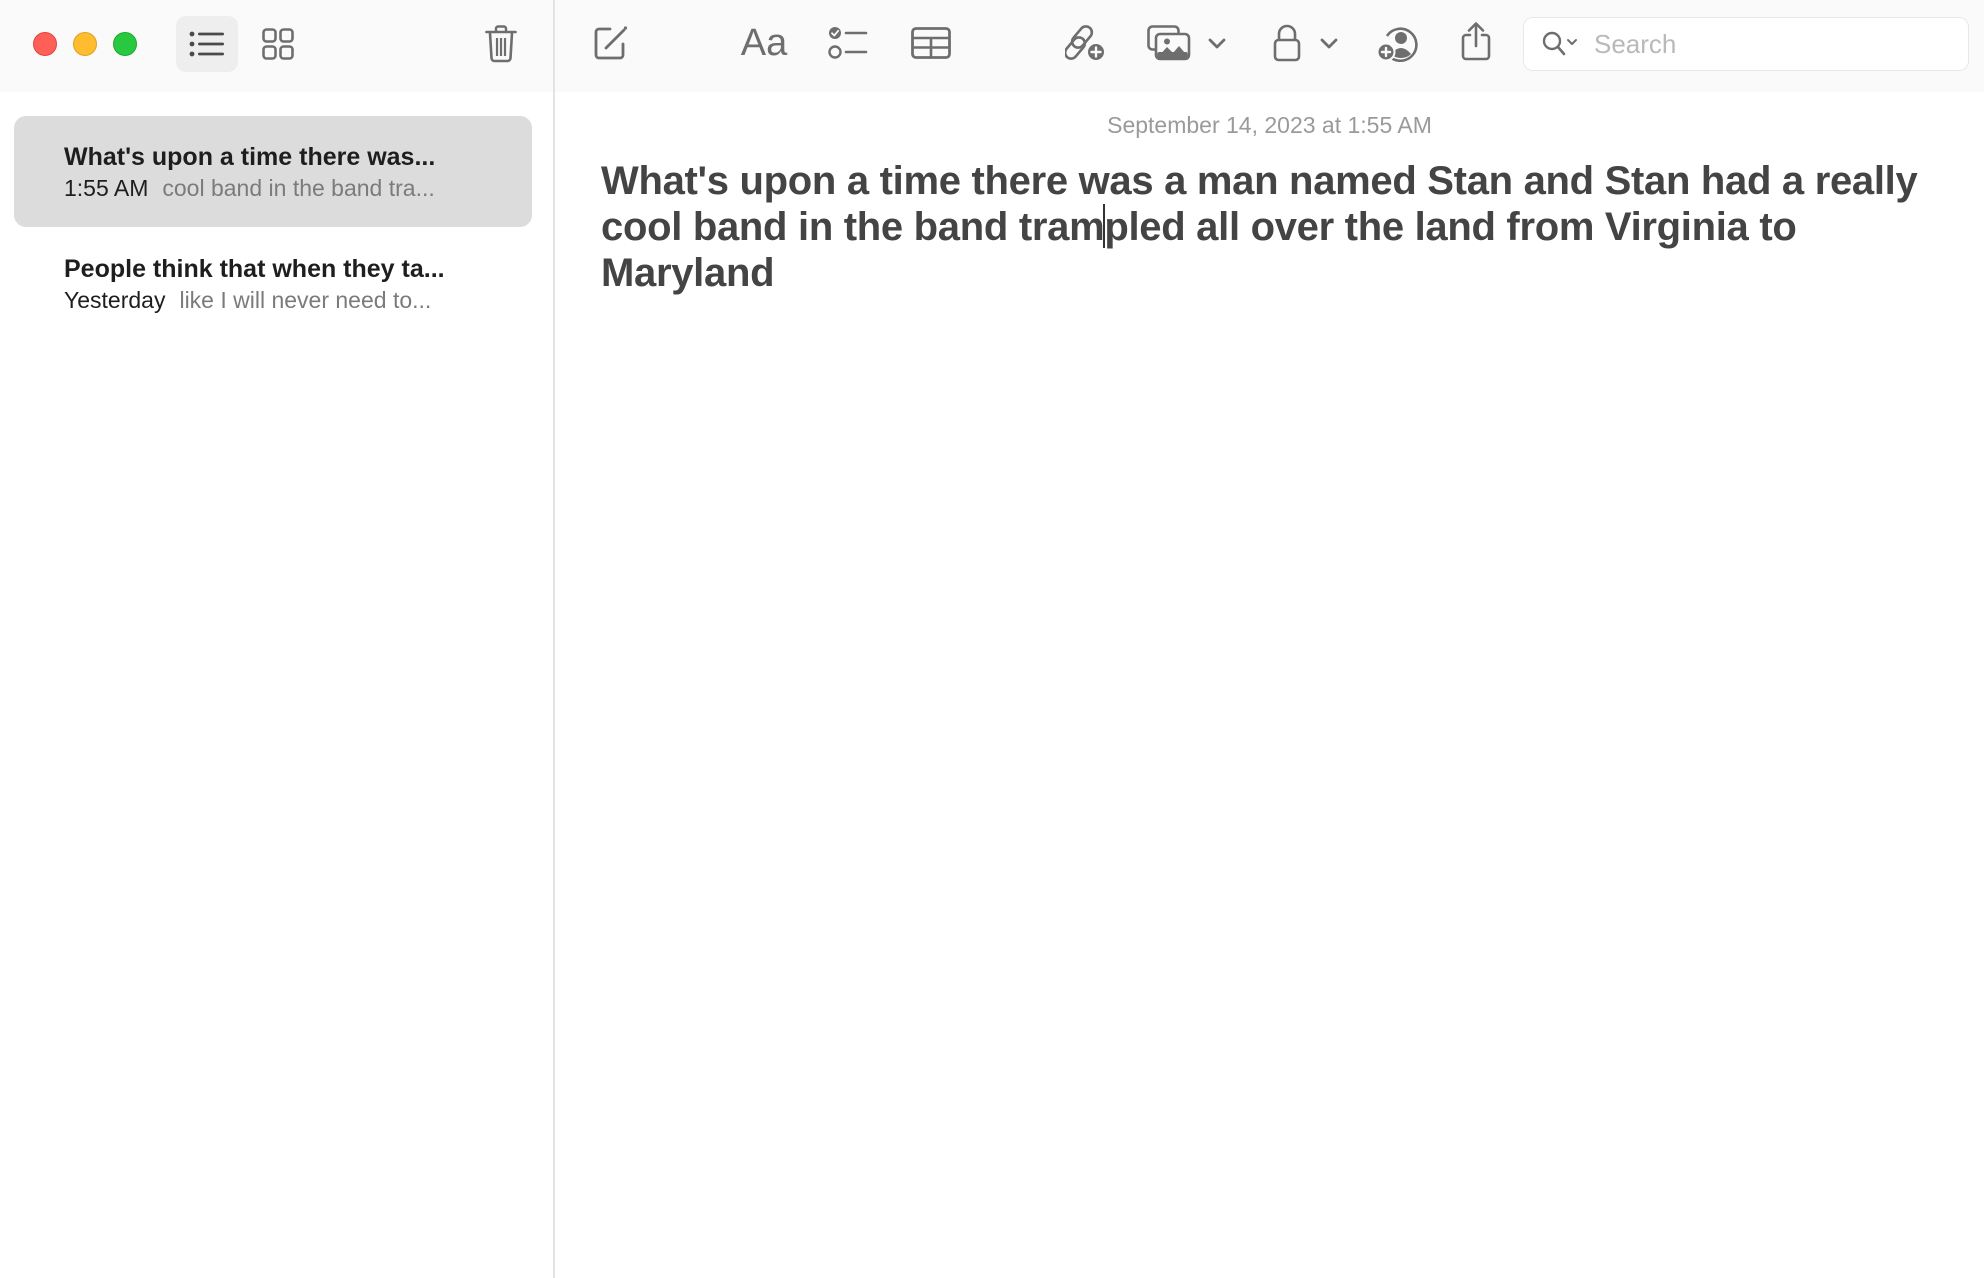 The height and width of the screenshot is (1278, 1984). I want to click on search-menu, so click(1561, 44).